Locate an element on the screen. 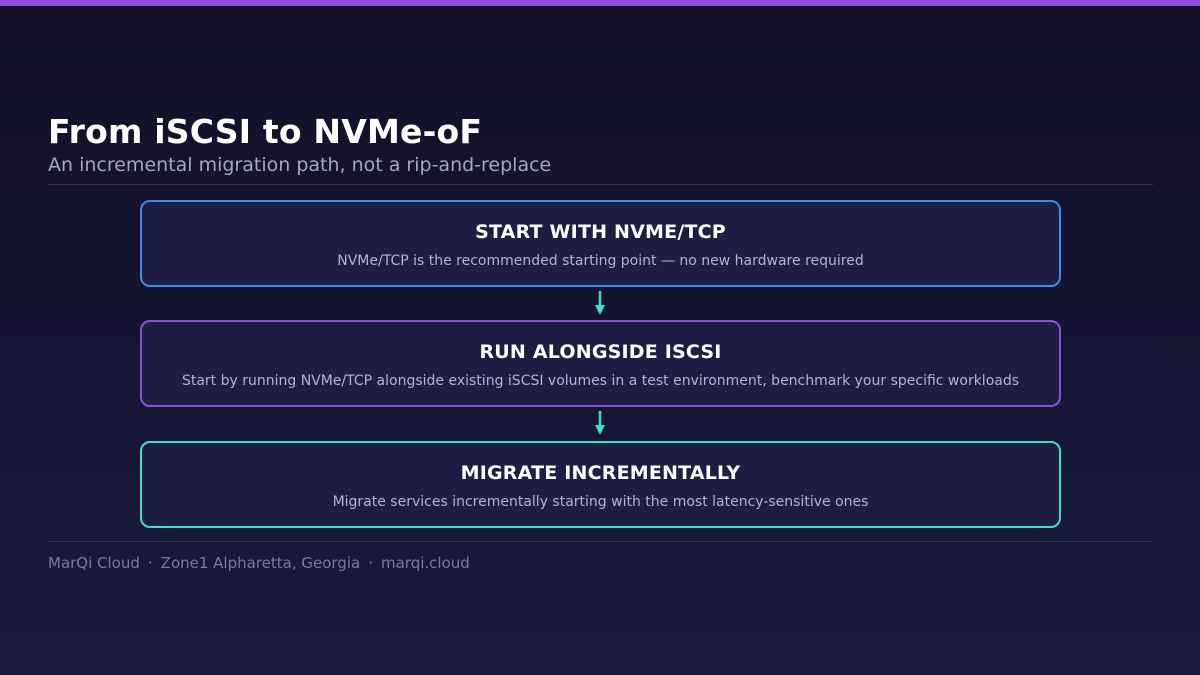 Image resolution: width=1200 pixels, height=675 pixels. footer-brand: MarQi Cloud is located at coordinates (94, 563).